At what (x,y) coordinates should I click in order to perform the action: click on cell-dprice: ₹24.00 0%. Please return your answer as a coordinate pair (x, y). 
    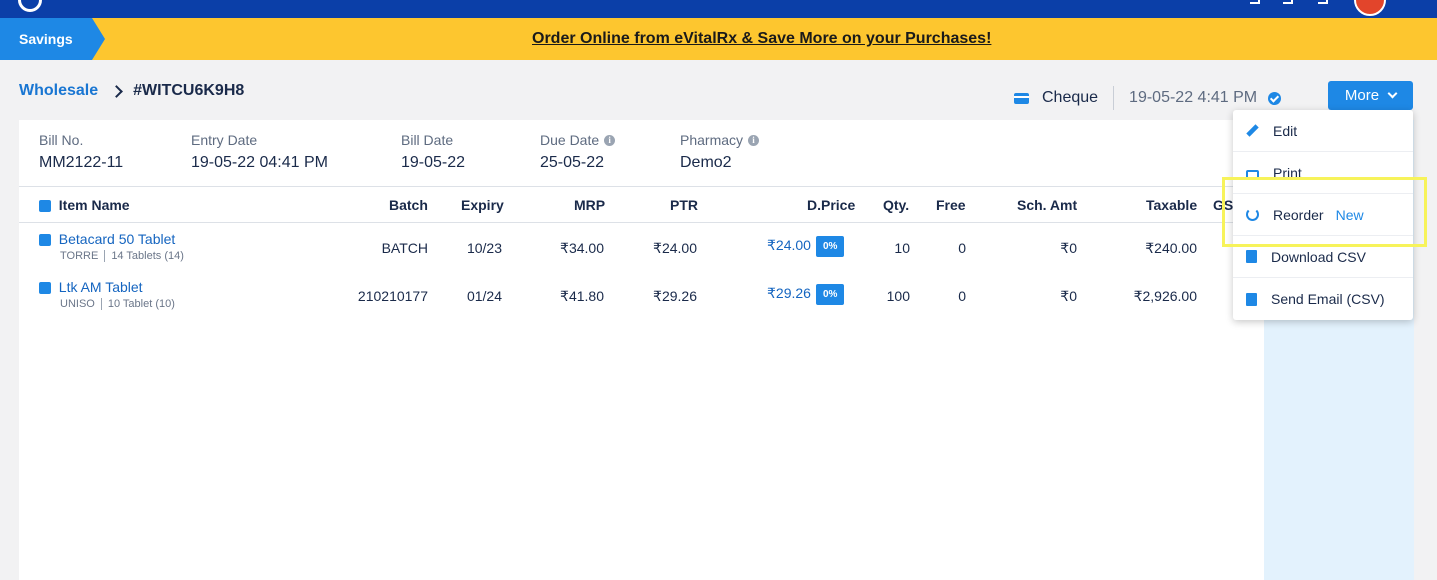
    Looking at the image, I should click on (806, 246).